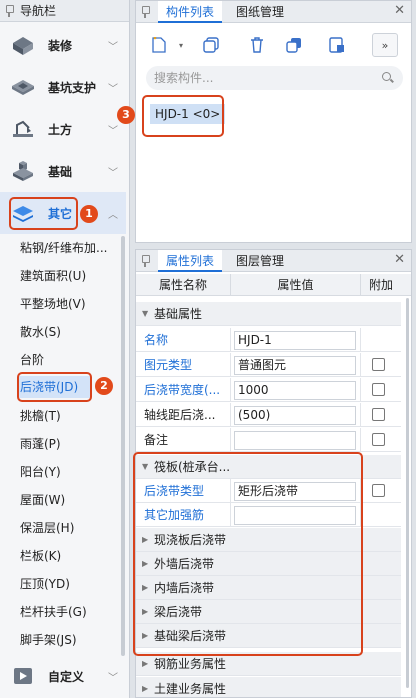 The image size is (416, 698). I want to click on property-value-input: 普通图元, so click(295, 365).